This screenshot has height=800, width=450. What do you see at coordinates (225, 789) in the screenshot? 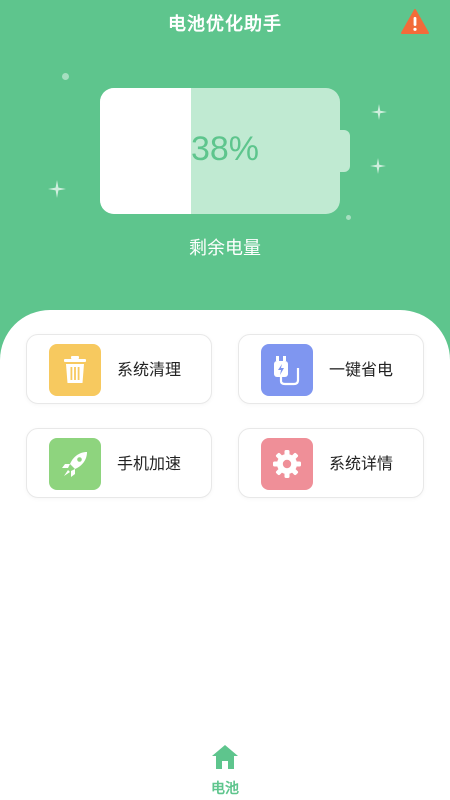
I see `tab-battery-label: 电池` at bounding box center [225, 789].